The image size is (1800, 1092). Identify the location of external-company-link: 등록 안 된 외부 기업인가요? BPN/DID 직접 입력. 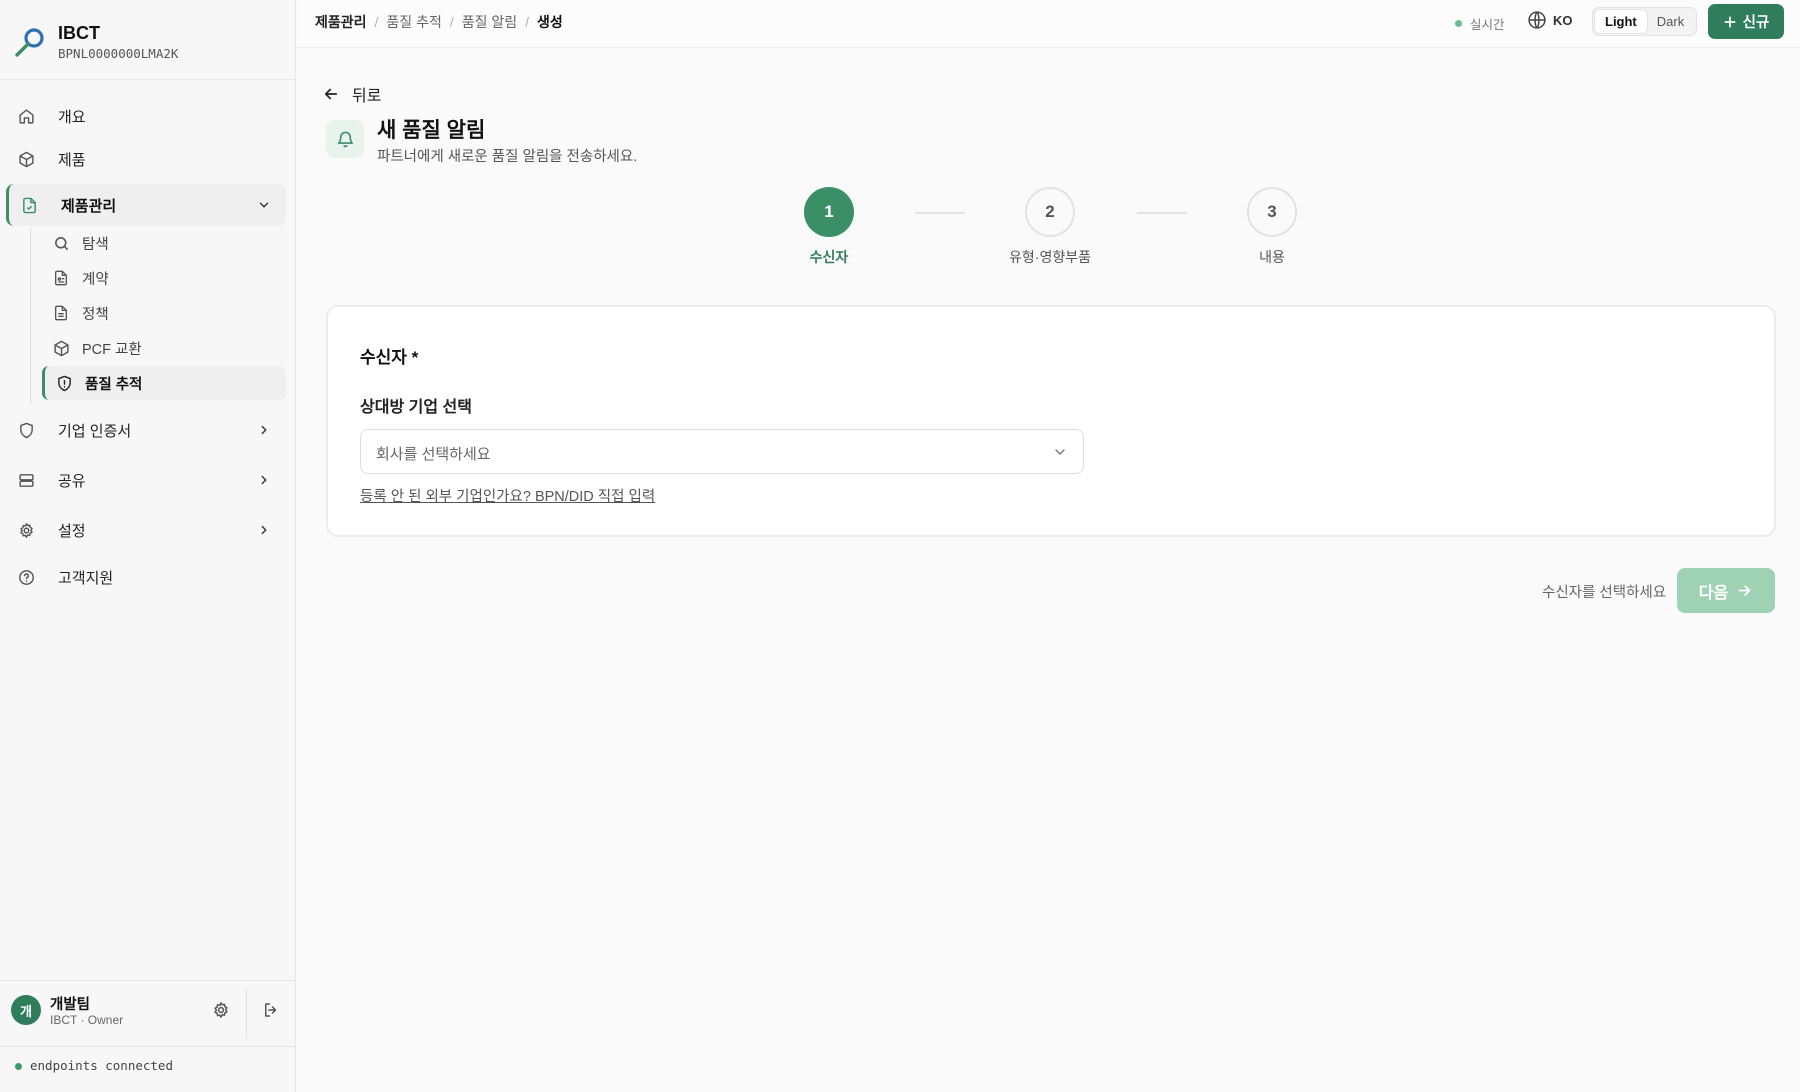
(507, 495).